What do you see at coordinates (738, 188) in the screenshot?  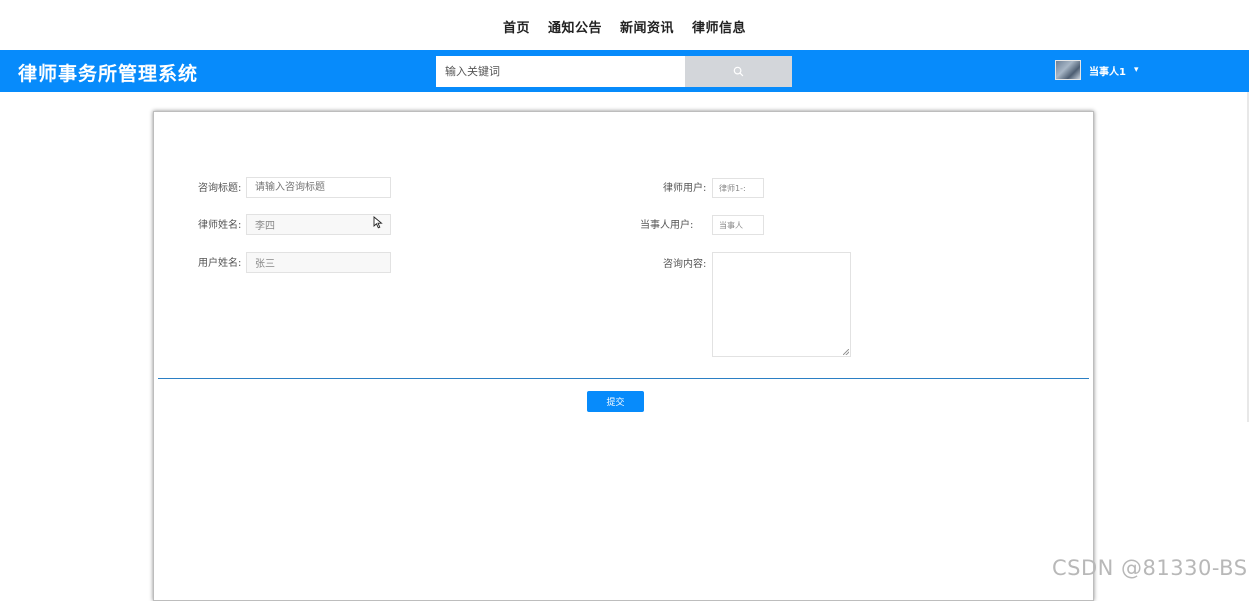 I see `lawyer-user-select: 律师1-:` at bounding box center [738, 188].